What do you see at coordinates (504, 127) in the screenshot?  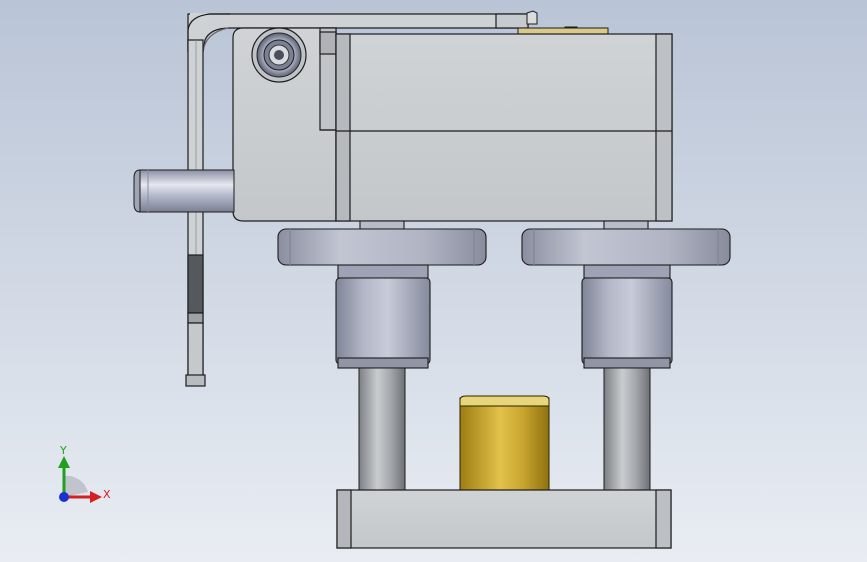 I see `main-block` at bounding box center [504, 127].